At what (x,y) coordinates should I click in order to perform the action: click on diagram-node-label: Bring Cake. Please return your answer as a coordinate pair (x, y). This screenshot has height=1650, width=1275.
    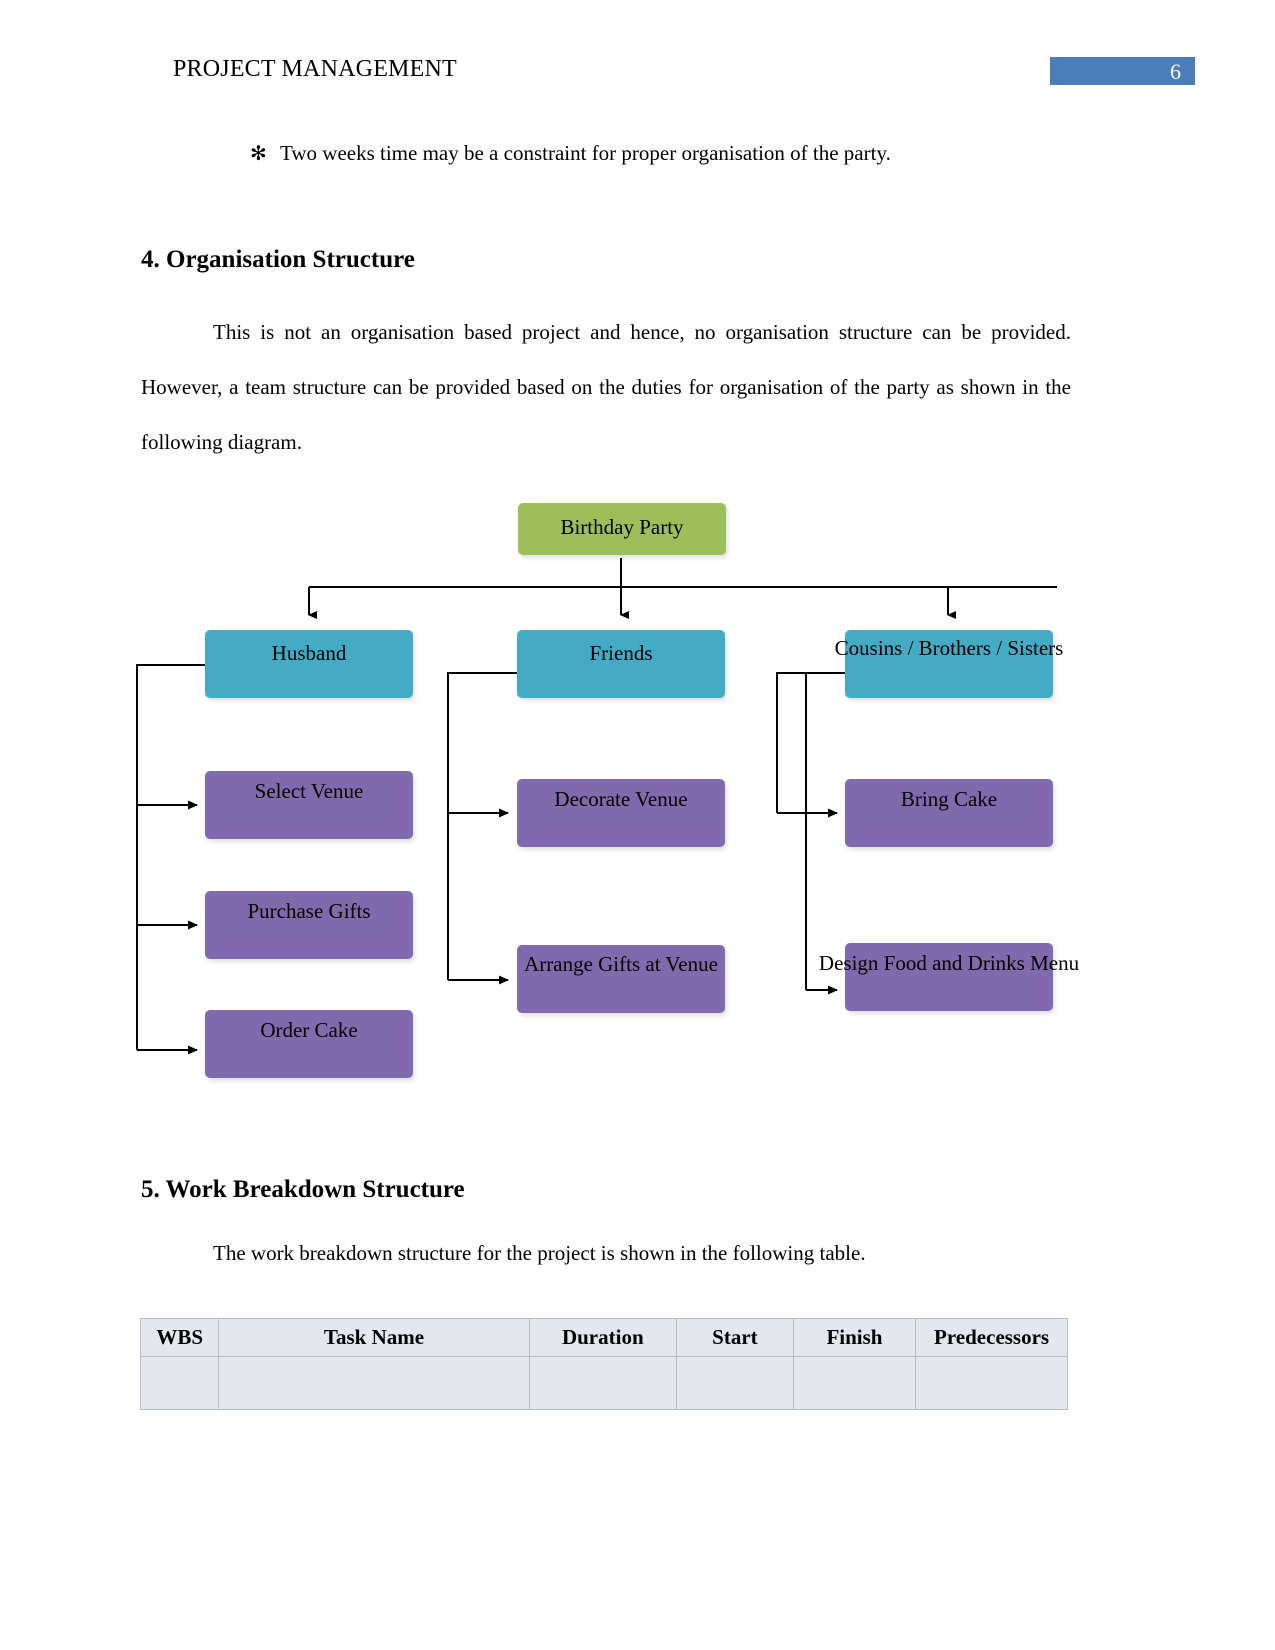
    Looking at the image, I should click on (949, 799).